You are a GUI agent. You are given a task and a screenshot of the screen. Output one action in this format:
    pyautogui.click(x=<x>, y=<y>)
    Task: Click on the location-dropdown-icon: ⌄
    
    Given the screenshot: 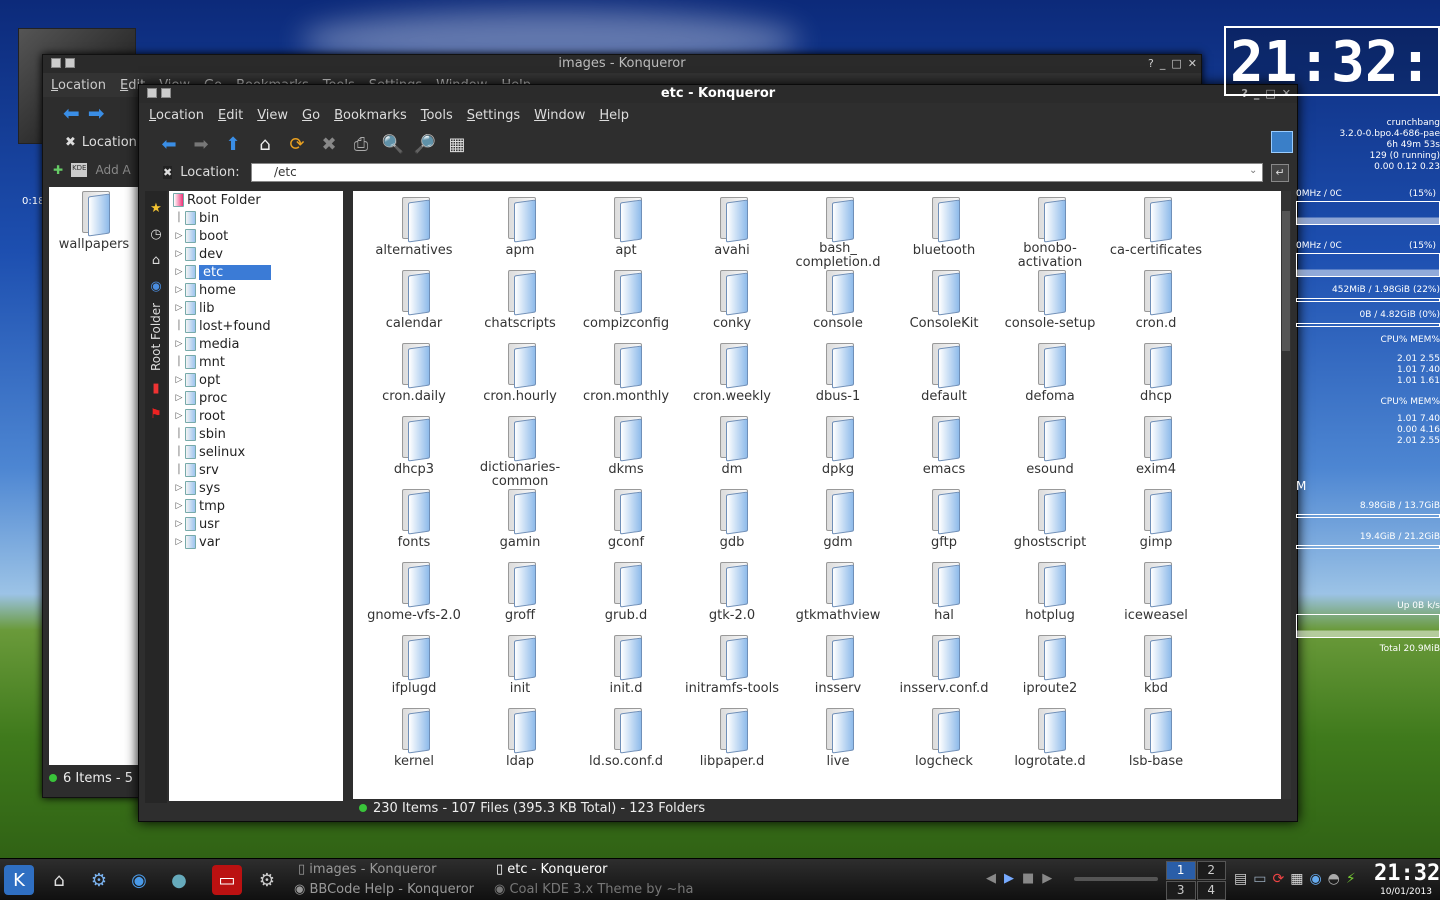 What is the action you would take?
    pyautogui.click(x=1253, y=170)
    